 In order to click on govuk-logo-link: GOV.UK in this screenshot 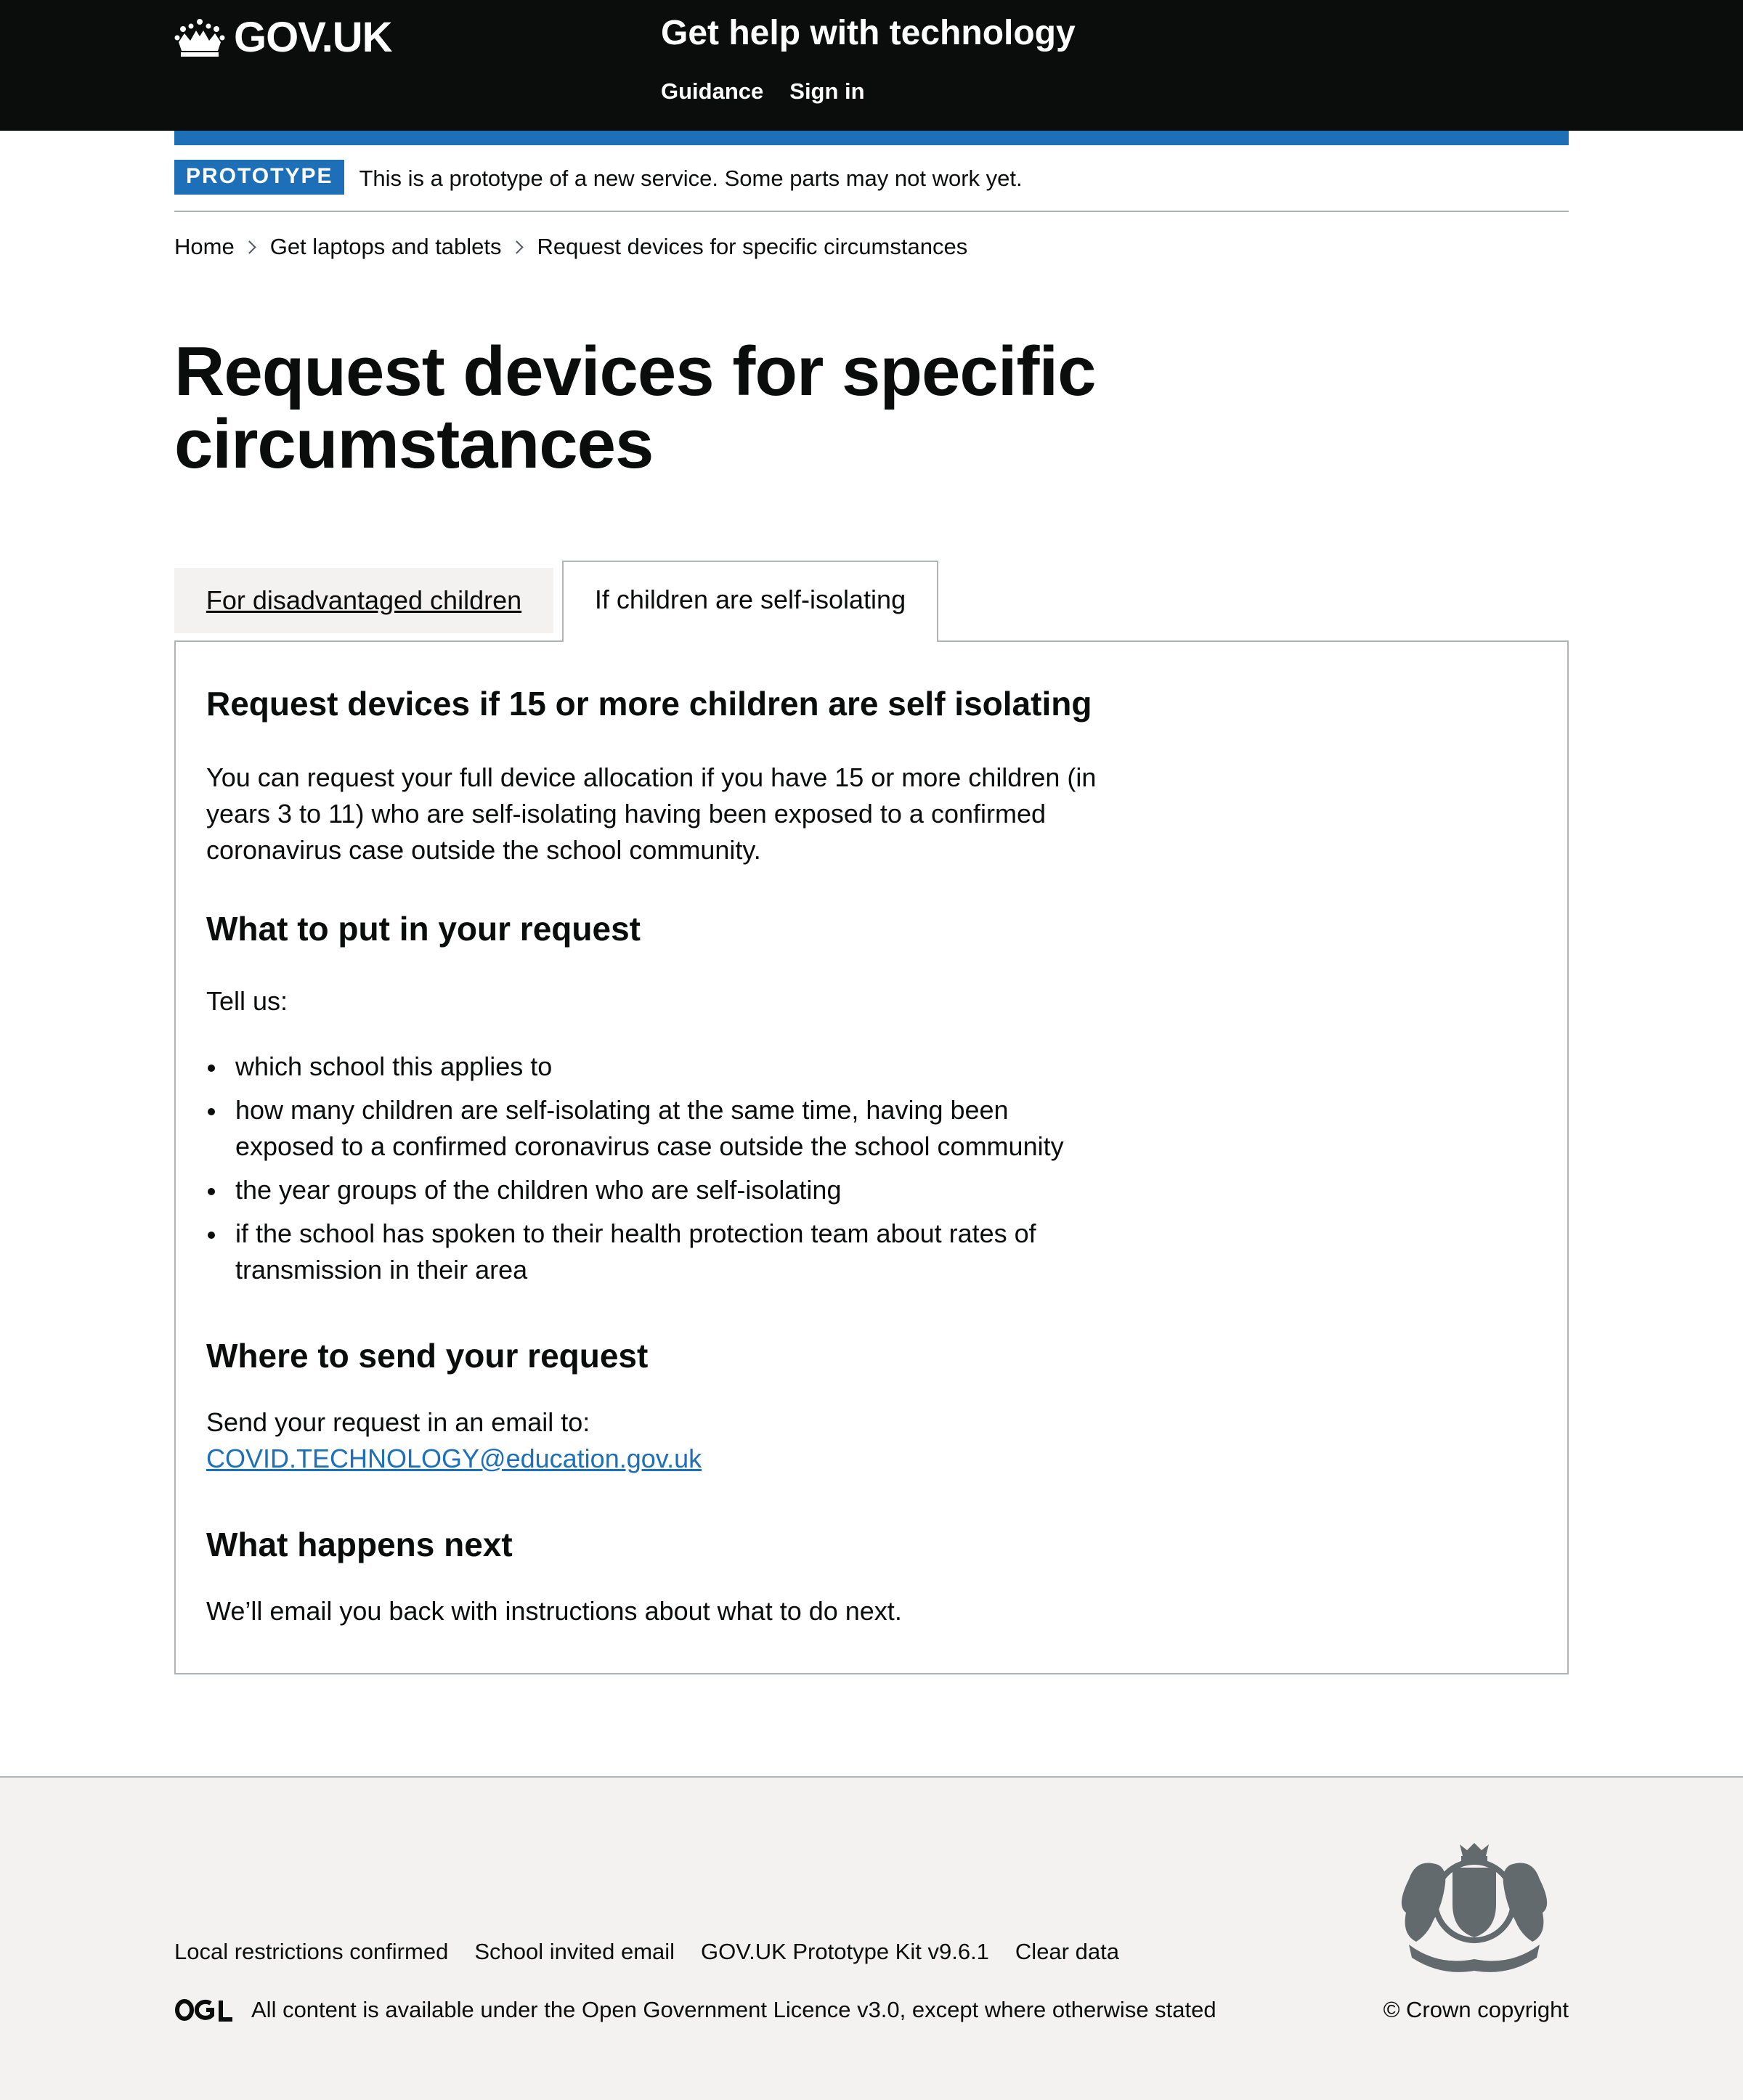, I will do `click(283, 37)`.